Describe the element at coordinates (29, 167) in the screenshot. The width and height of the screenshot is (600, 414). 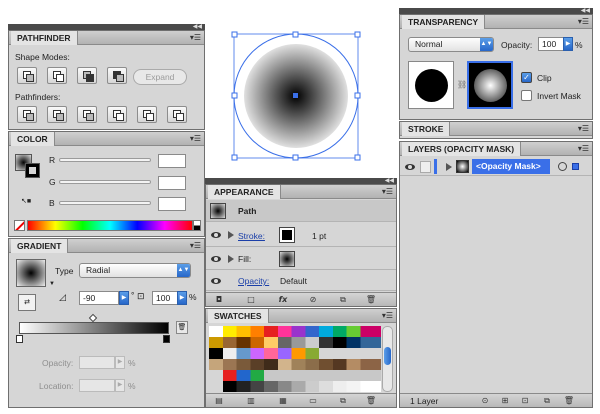
I see `fill-stroke-icon` at that location.